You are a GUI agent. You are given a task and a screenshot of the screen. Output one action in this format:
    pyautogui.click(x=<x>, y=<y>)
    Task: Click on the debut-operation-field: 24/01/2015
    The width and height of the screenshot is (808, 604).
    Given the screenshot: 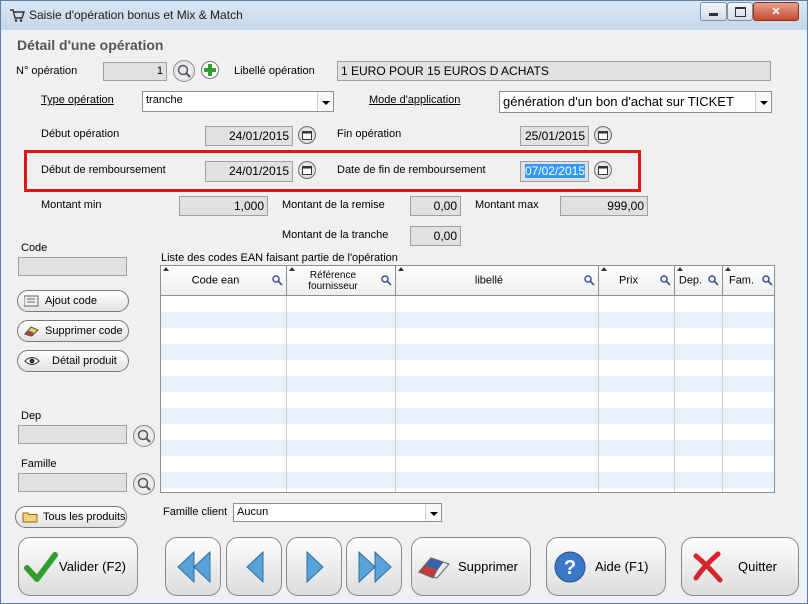 What is the action you would take?
    pyautogui.click(x=249, y=136)
    